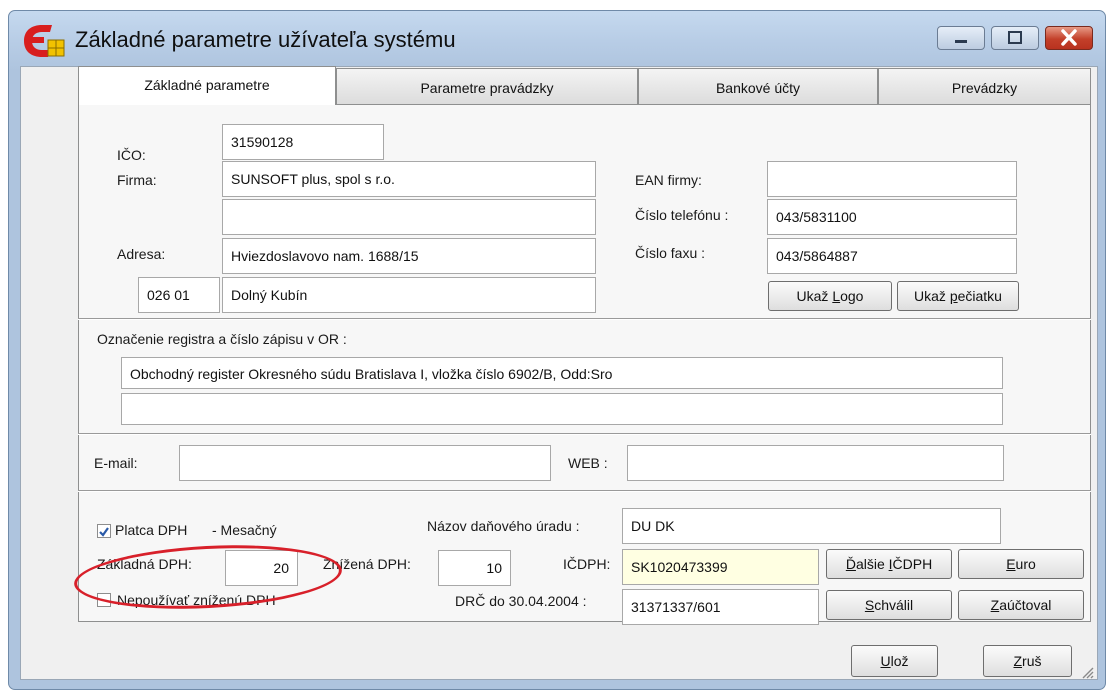 The image size is (1114, 695). Describe the element at coordinates (720, 607) in the screenshot. I see `drc-field: 31371337/601` at that location.